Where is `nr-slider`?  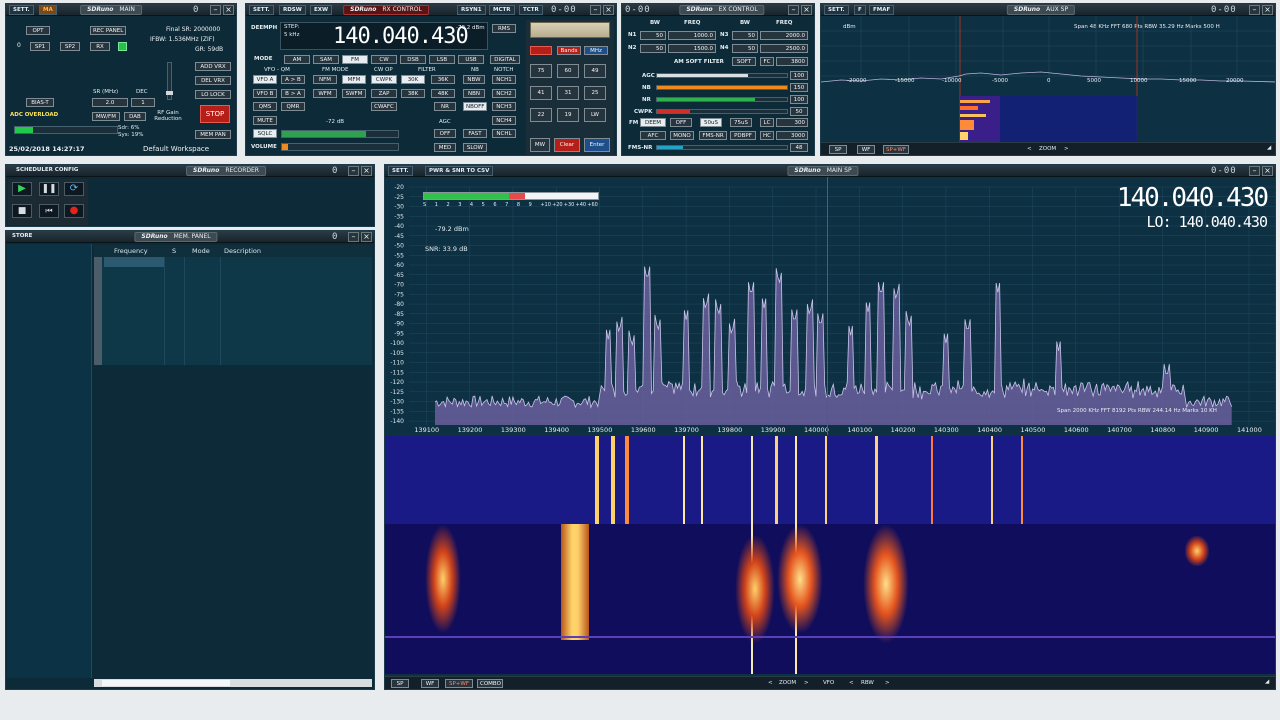
nr-slider is located at coordinates (722, 99).